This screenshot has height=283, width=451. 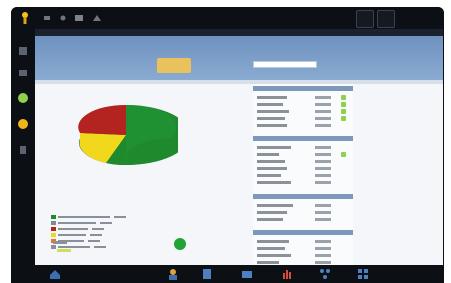 I want to click on header-banner, so click(x=239, y=58).